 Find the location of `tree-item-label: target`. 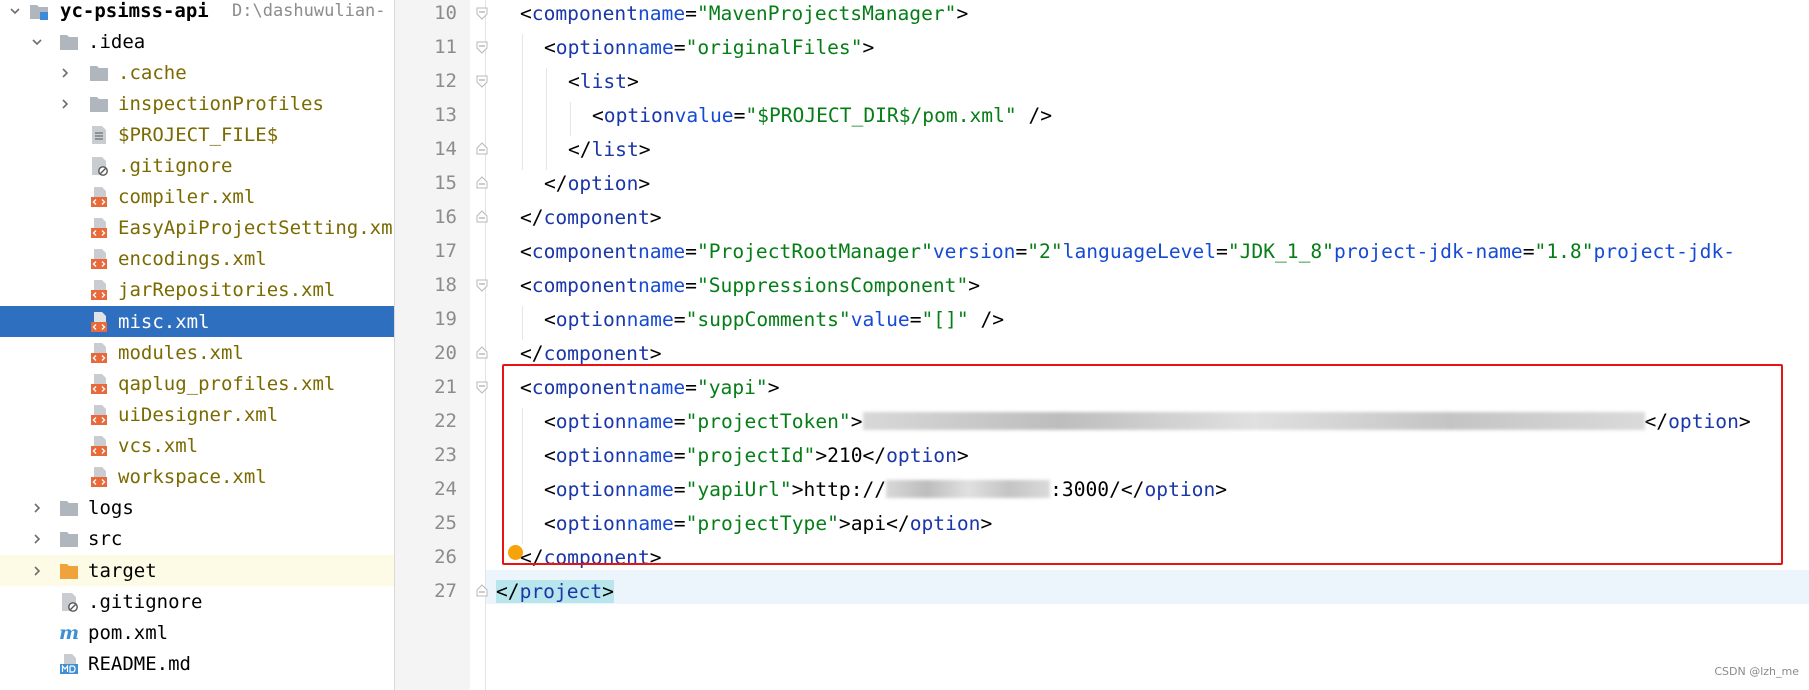

tree-item-label: target is located at coordinates (122, 570).